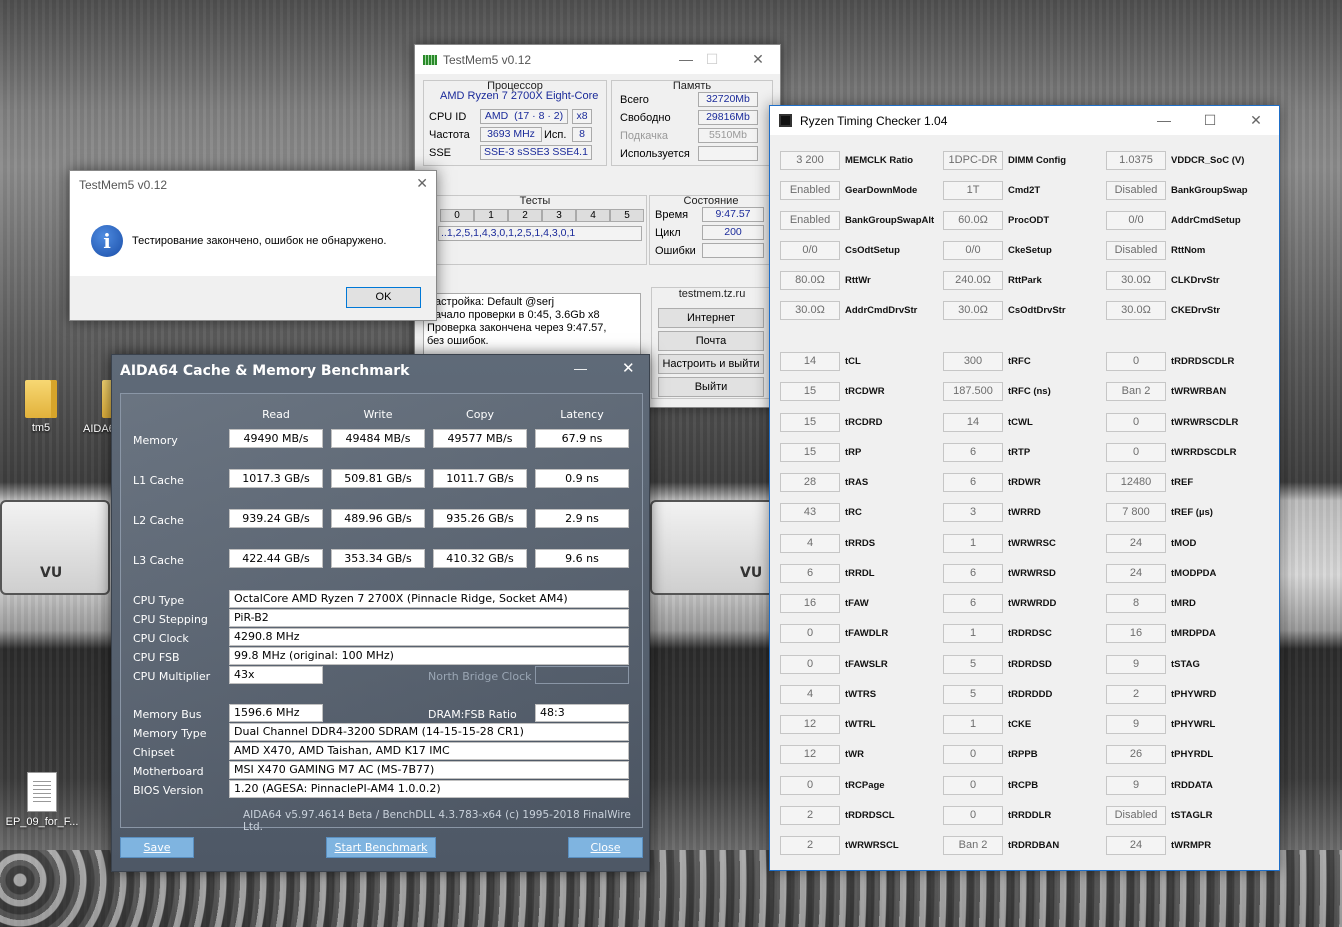 This screenshot has height=927, width=1342. What do you see at coordinates (854, 755) in the screenshot?
I see `rtc-label-twr: tWR` at bounding box center [854, 755].